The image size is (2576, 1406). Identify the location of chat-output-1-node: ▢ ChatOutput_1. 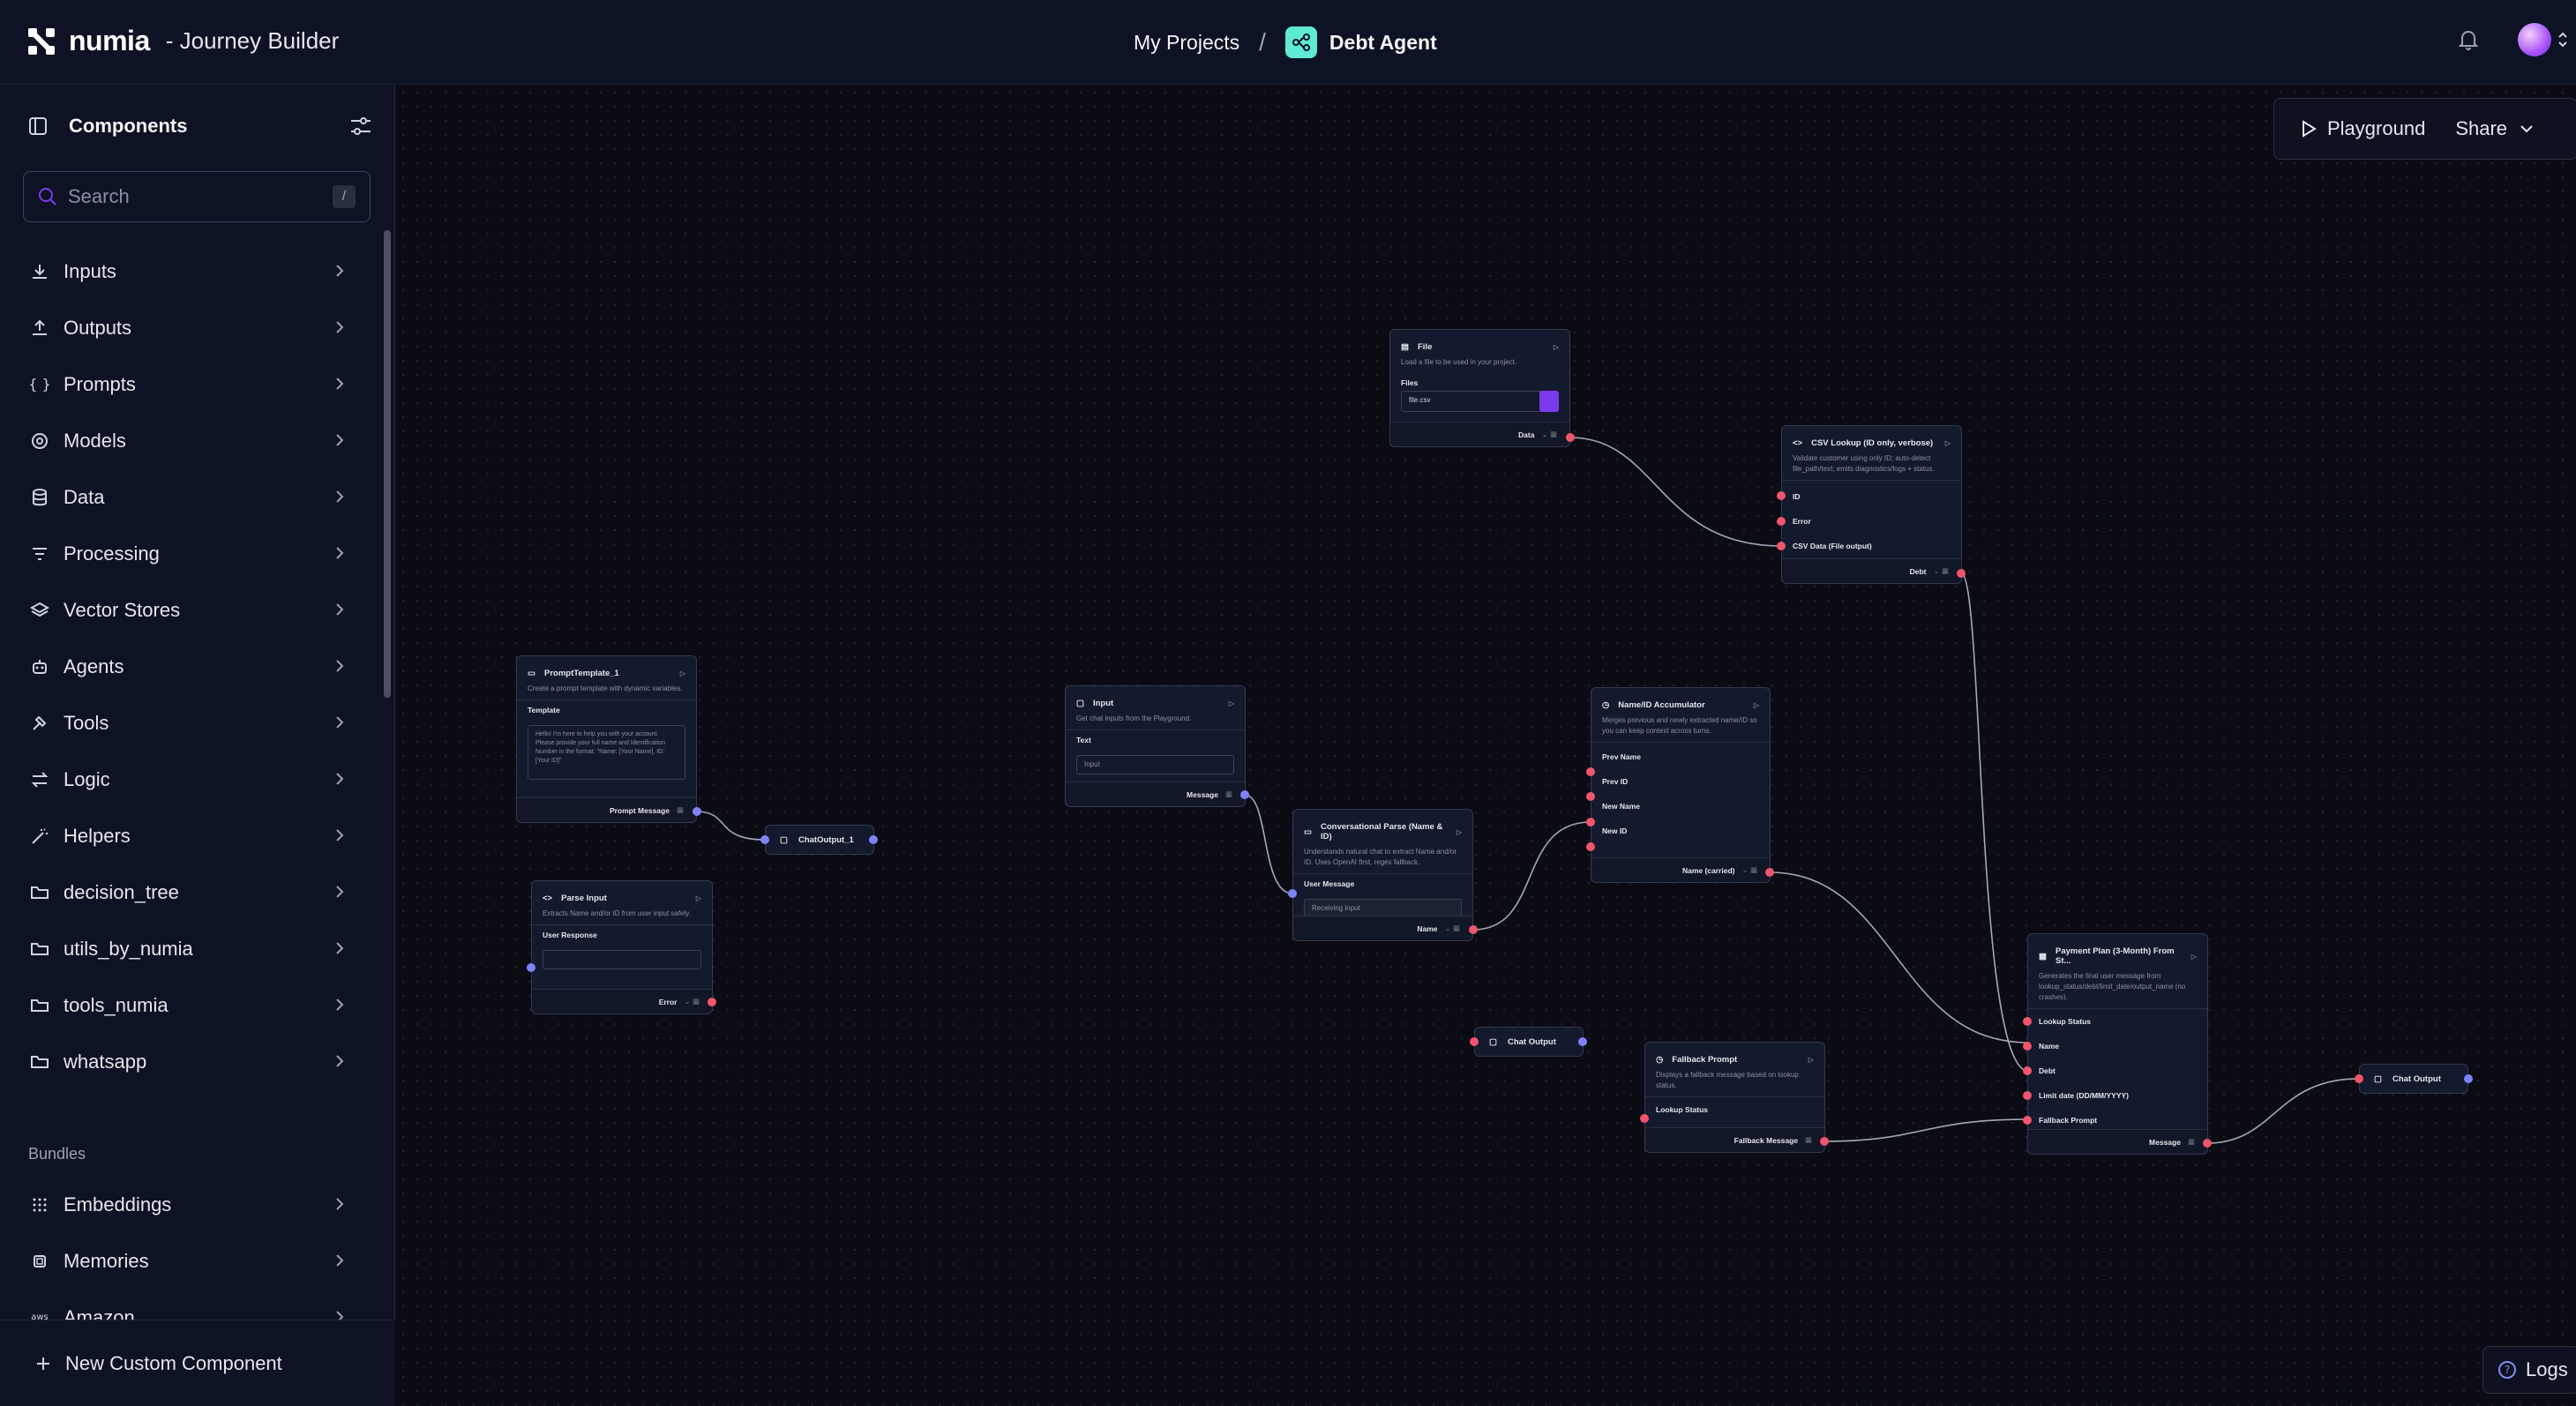
(819, 840).